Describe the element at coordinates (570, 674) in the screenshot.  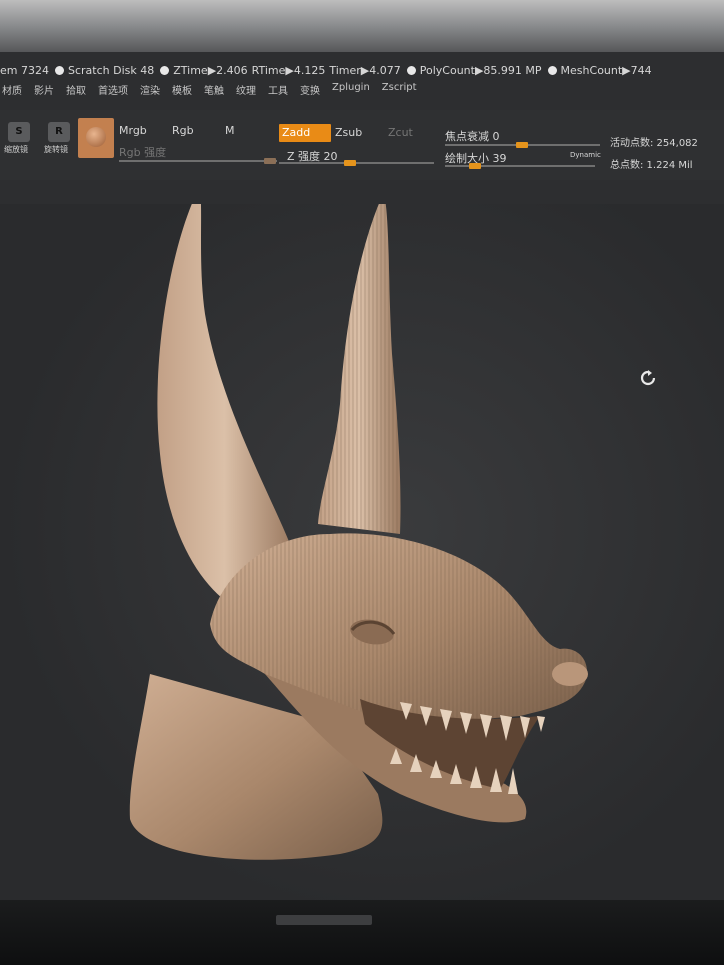
I see `sculpt-nose` at that location.